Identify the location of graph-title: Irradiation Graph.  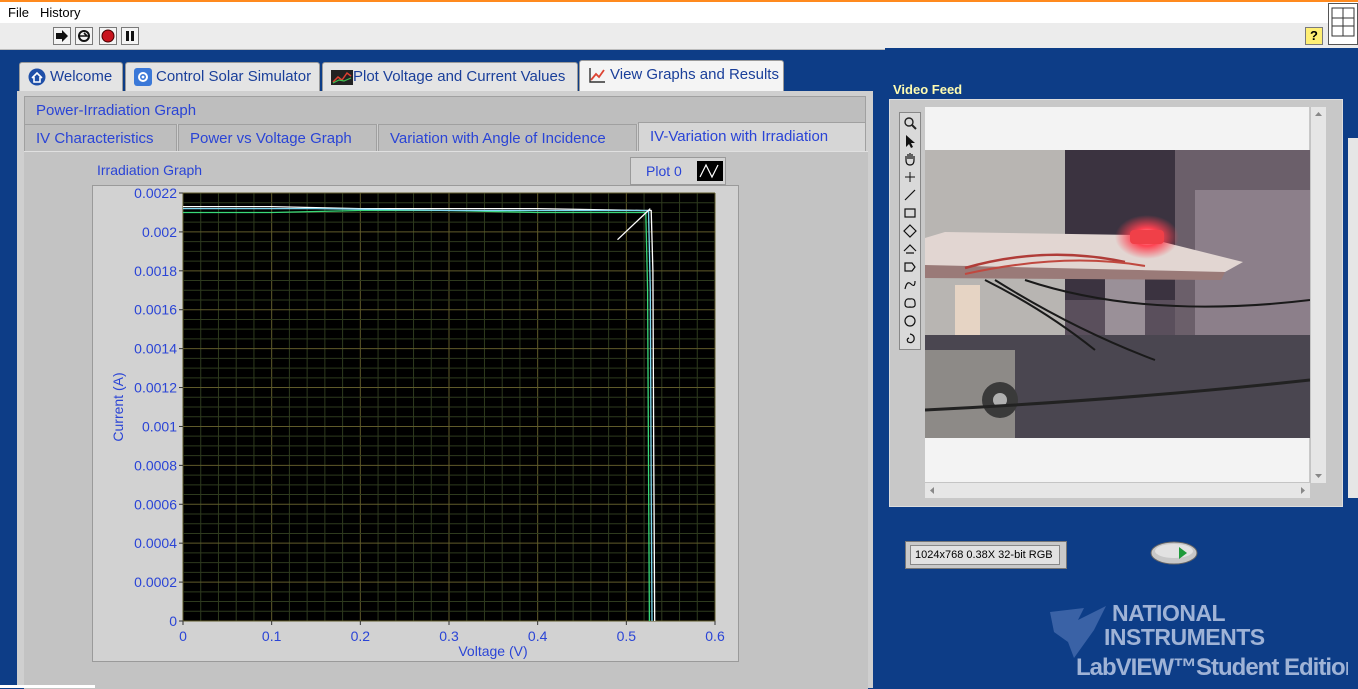
(150, 170).